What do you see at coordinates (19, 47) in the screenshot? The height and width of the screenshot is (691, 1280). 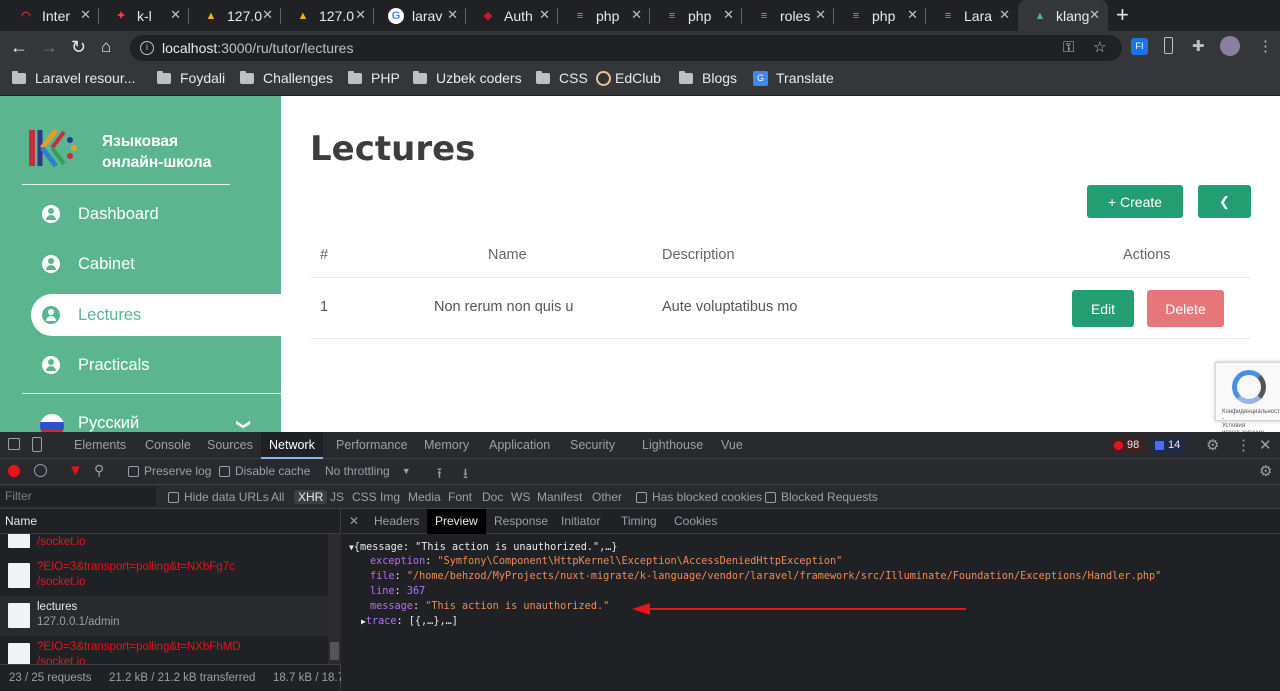 I see `back-arrow-icon: ←` at bounding box center [19, 47].